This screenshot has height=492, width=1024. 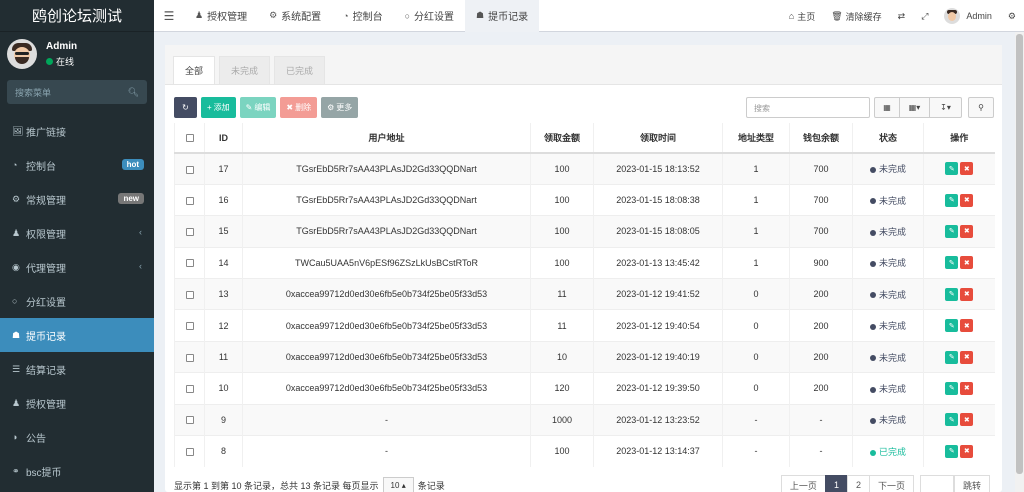 What do you see at coordinates (386, 138) in the screenshot?
I see `col-address: 用户地址` at bounding box center [386, 138].